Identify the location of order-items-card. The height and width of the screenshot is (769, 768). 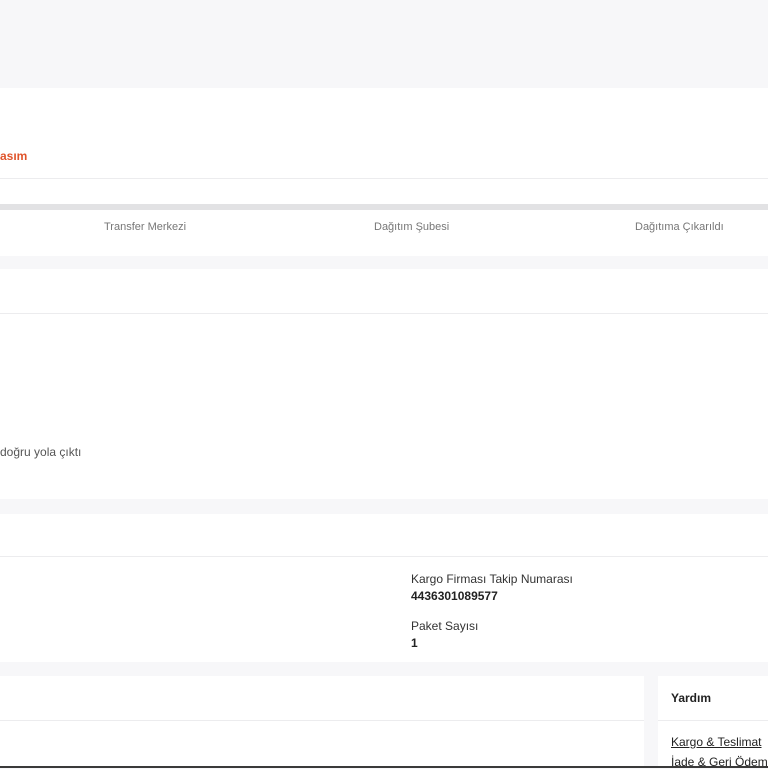
(322, 722).